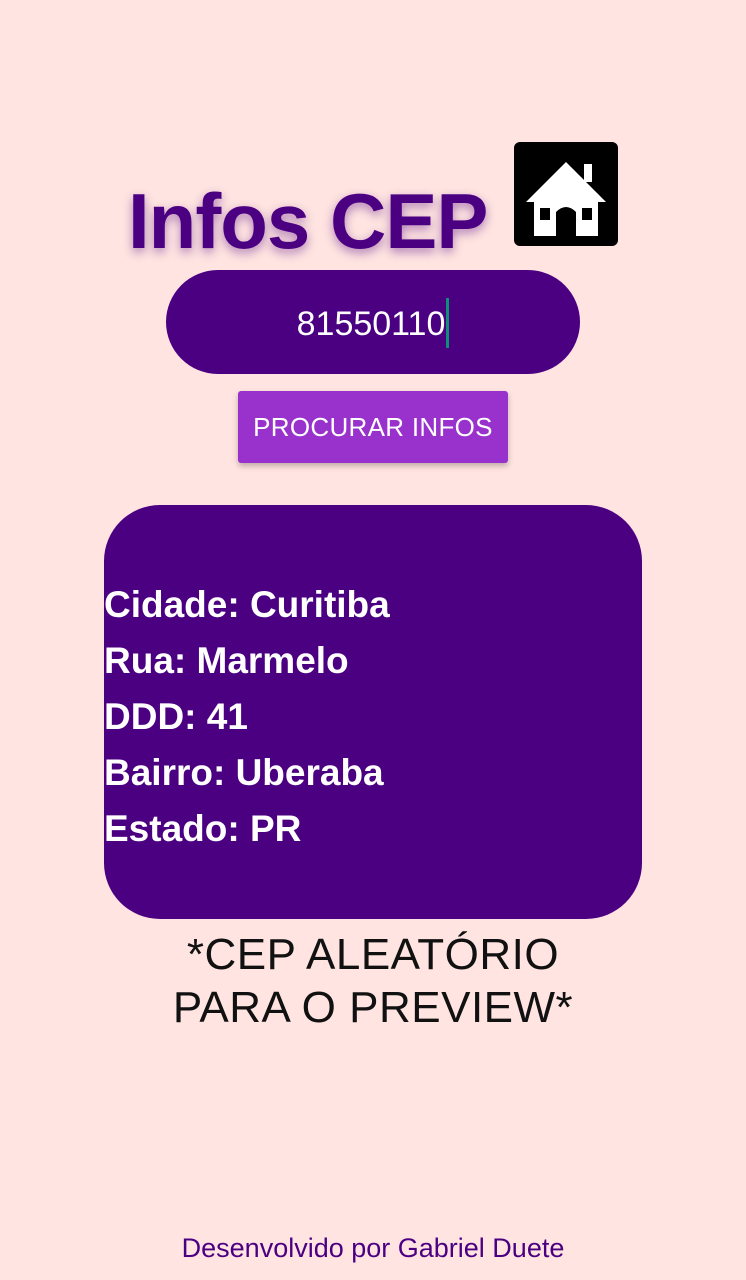 This screenshot has width=746, height=1280. Describe the element at coordinates (373, 954) in the screenshot. I see `preview-note-line-1: *CEP ALEATÓRIO` at that location.